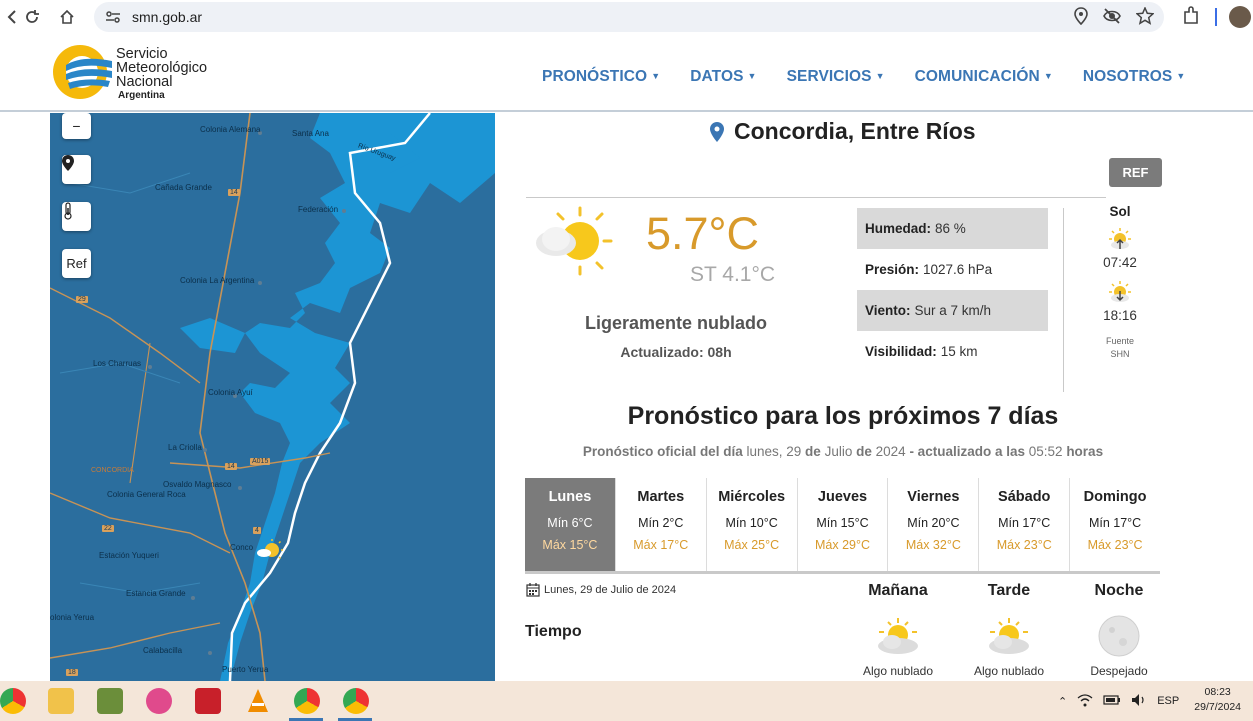 The height and width of the screenshot is (721, 1253). I want to click on period-name: Tarde, so click(1009, 590).